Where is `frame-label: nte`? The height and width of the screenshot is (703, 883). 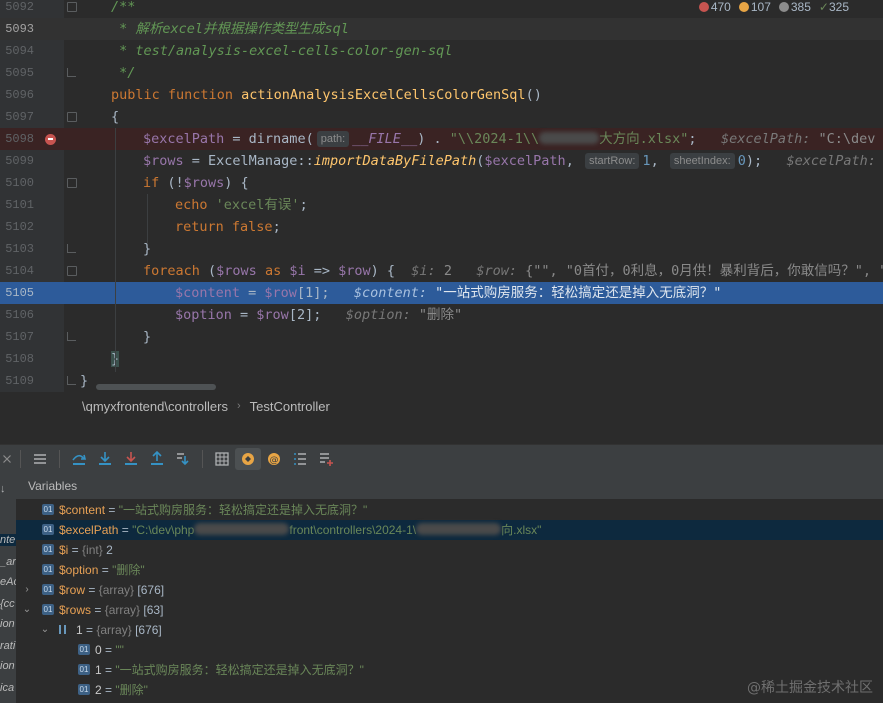 frame-label: nte is located at coordinates (8, 540).